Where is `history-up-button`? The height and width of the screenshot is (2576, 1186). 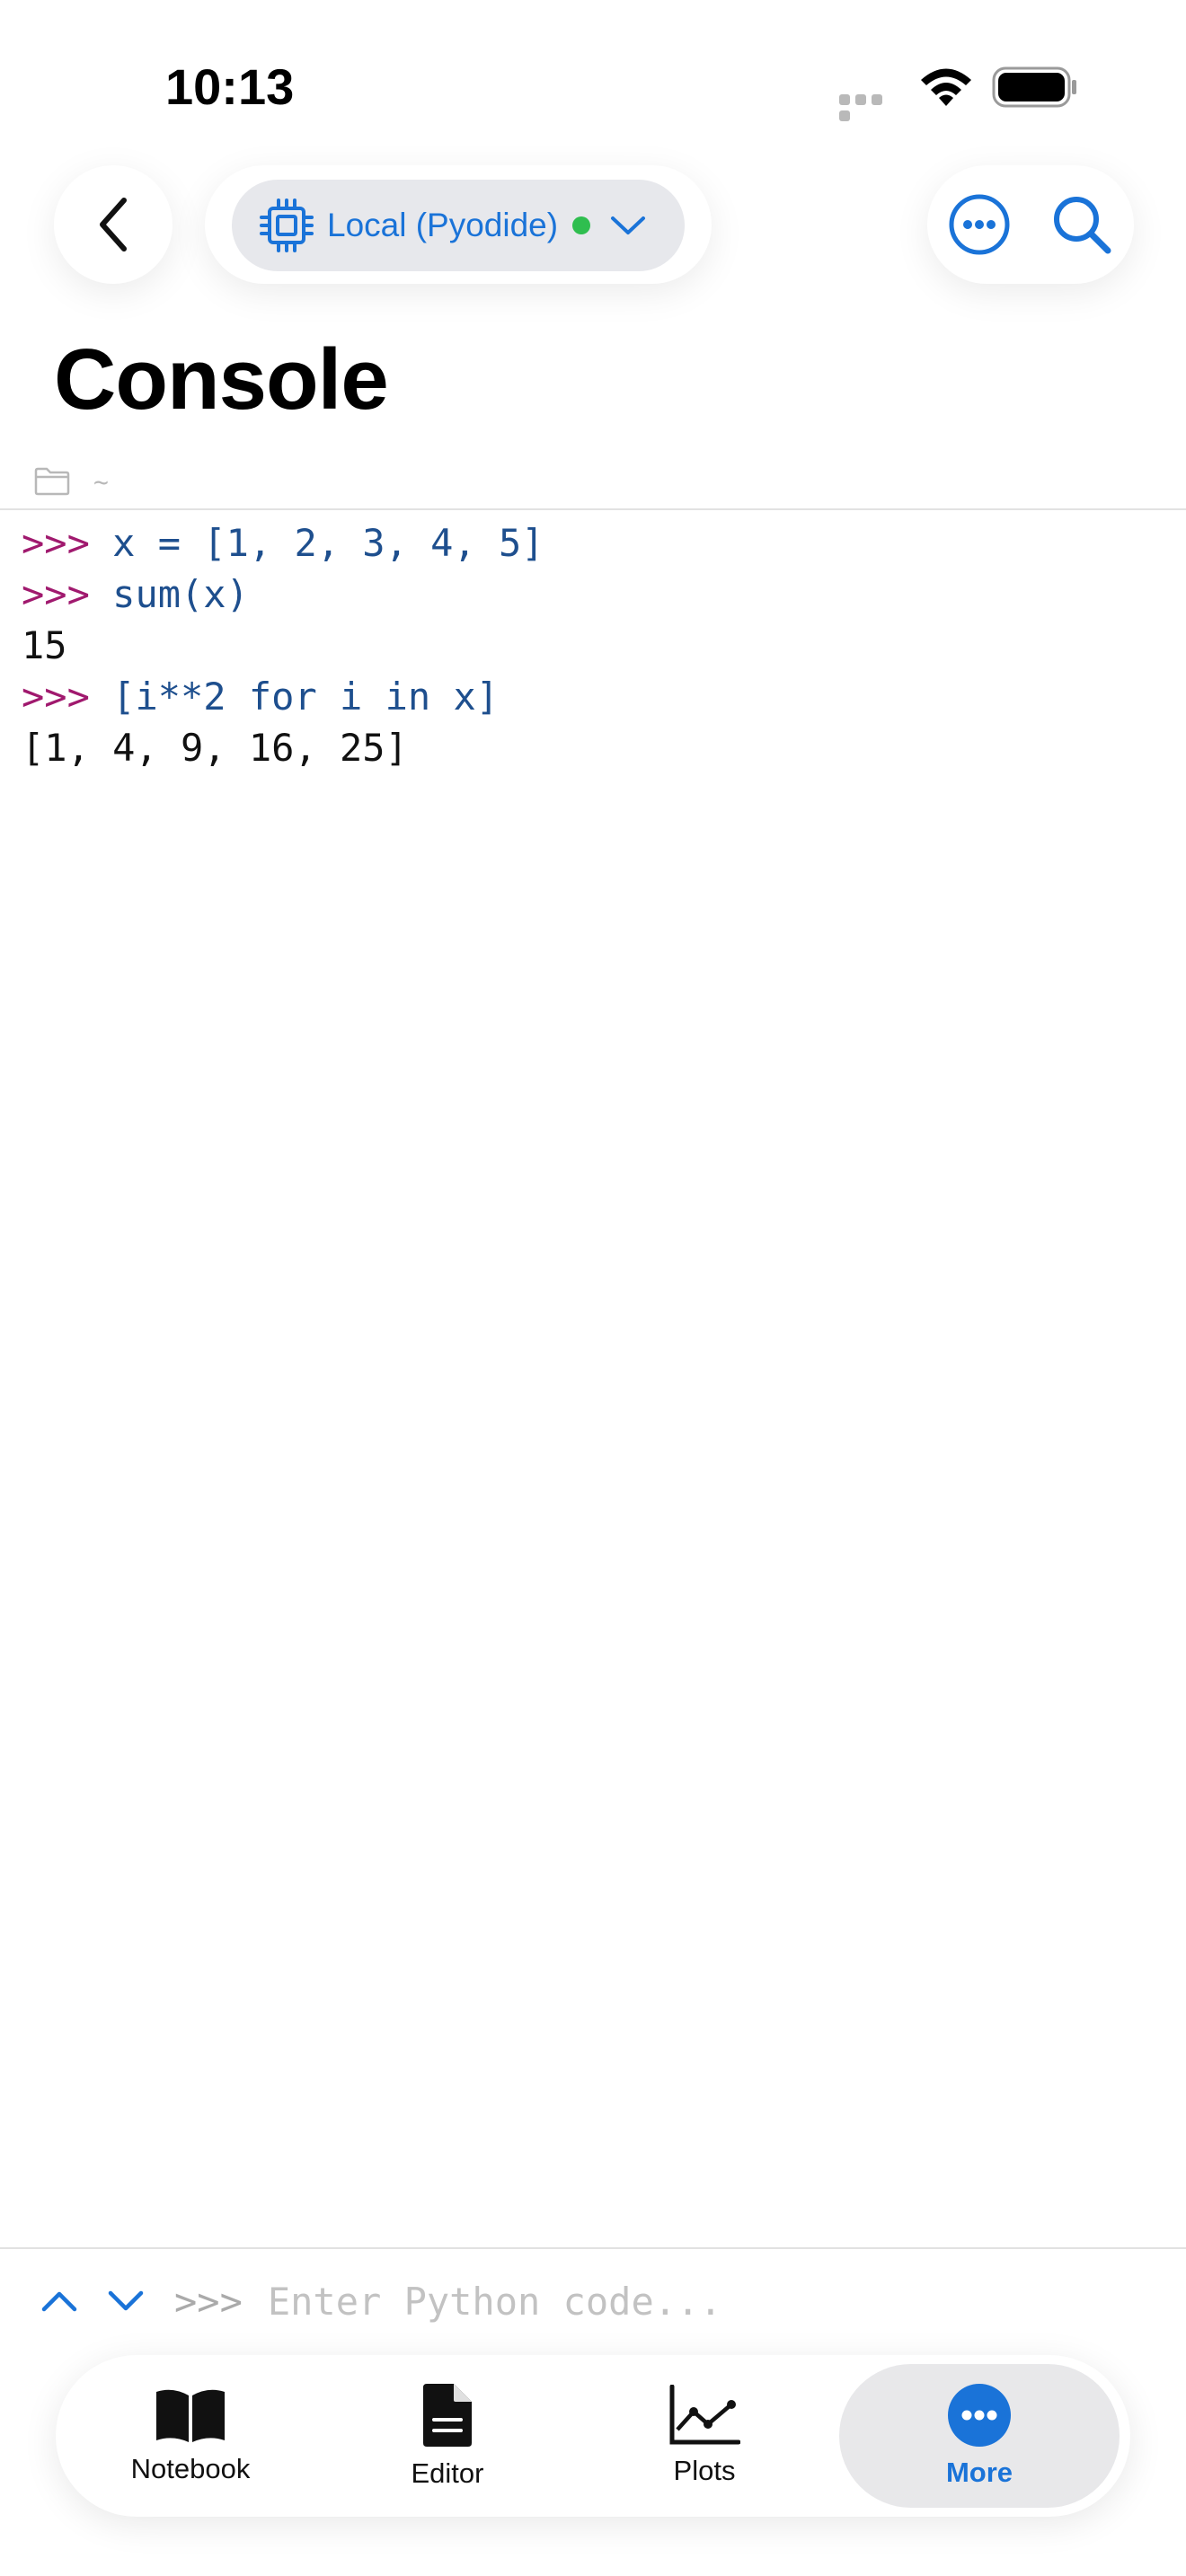 history-up-button is located at coordinates (59, 2301).